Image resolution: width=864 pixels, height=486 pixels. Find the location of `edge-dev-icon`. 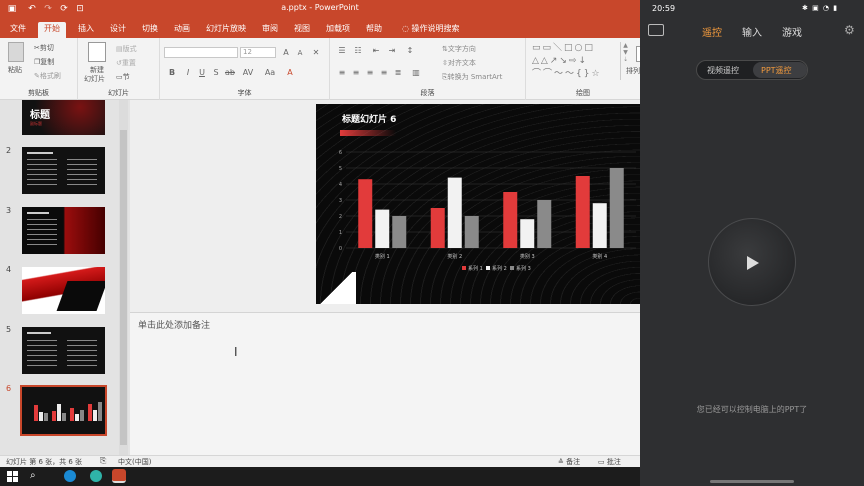

edge-dev-icon is located at coordinates (96, 476).